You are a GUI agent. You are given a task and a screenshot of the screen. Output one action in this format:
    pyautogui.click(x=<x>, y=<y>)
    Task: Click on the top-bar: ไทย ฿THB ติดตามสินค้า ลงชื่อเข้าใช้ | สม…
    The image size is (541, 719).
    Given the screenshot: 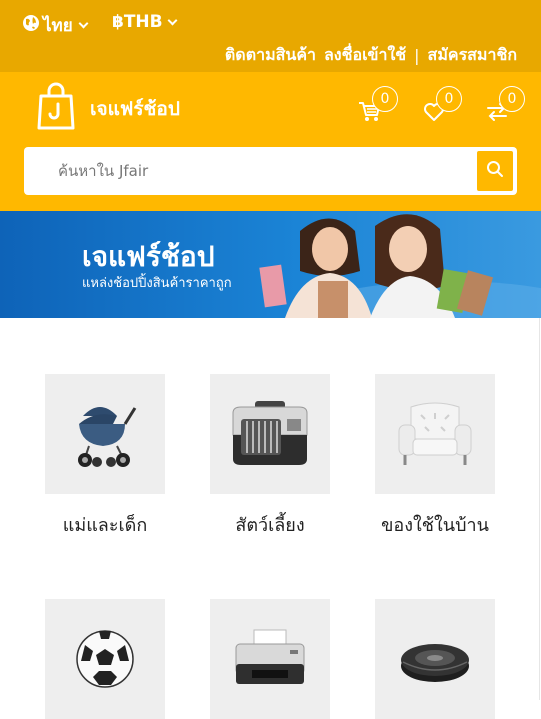 What is the action you would take?
    pyautogui.click(x=270, y=36)
    